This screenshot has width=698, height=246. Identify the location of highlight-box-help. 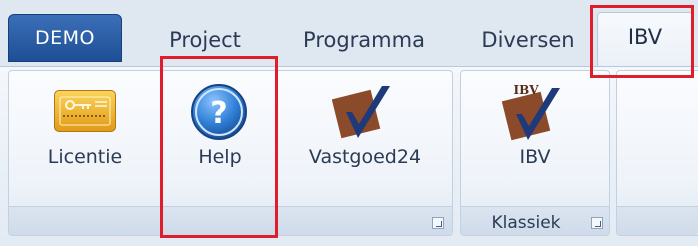
(219, 147).